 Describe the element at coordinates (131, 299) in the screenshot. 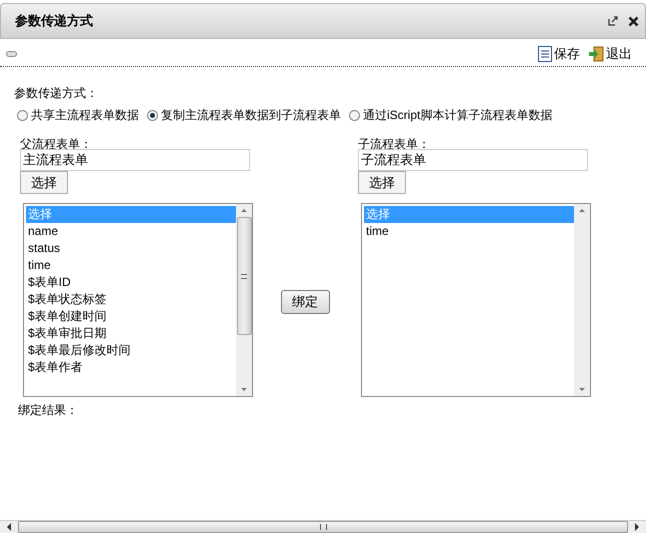

I see `list-option: $表单状态标签` at that location.